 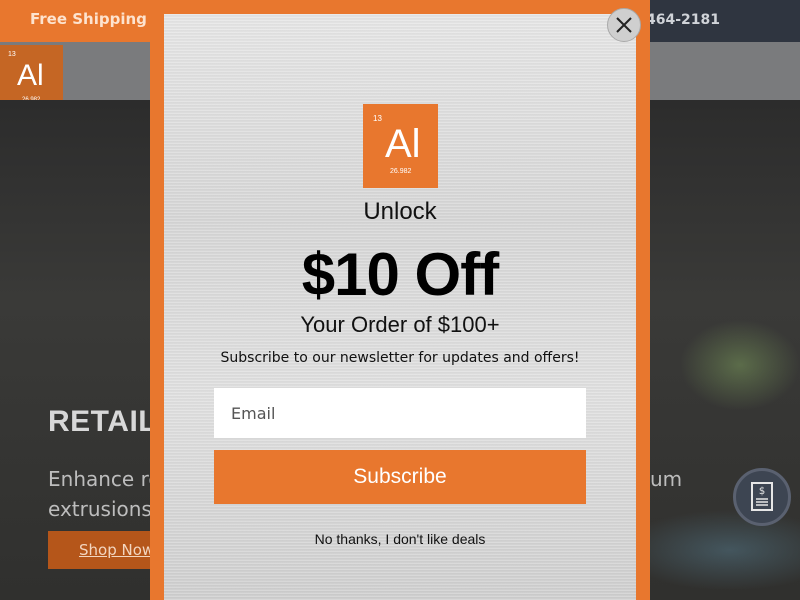 What do you see at coordinates (377, 118) in the screenshot?
I see `popup-logo-number: 13` at bounding box center [377, 118].